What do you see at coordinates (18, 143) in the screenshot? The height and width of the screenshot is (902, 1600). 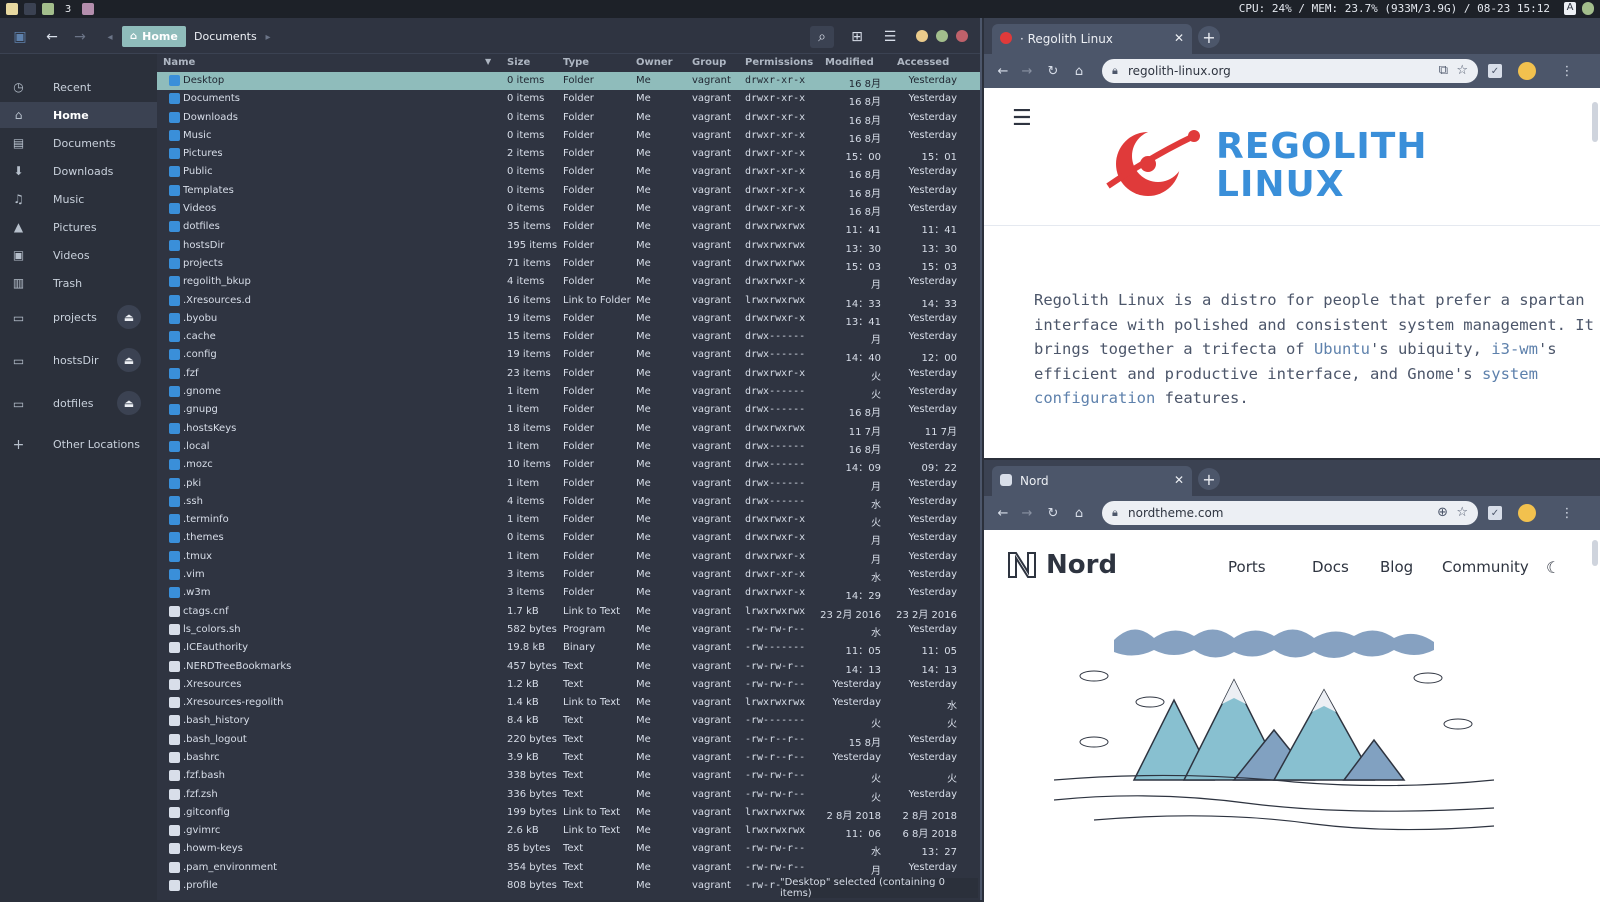 I see `document-icon: ▤` at bounding box center [18, 143].